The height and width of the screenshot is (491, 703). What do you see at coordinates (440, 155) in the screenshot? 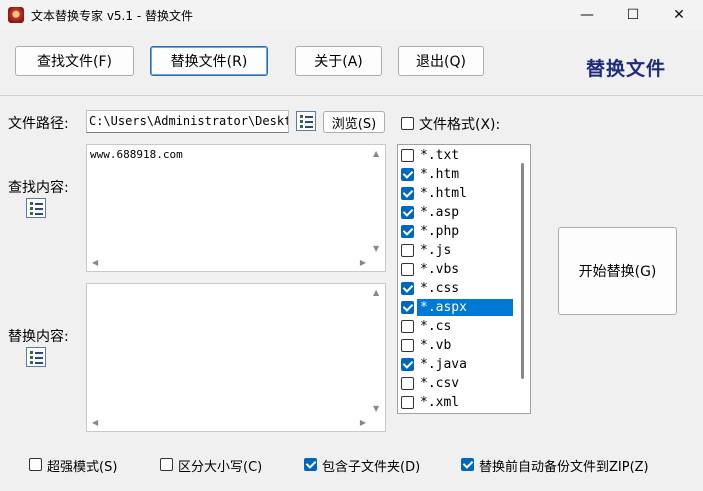
I see `format-item-label: *.txt` at bounding box center [440, 155].